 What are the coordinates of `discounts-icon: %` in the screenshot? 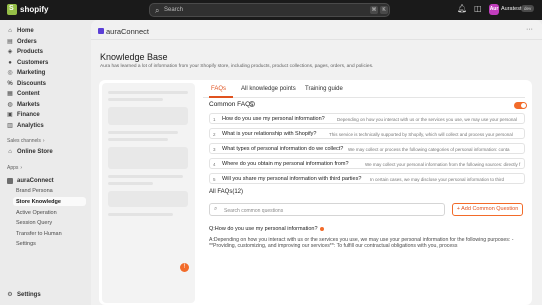 It's located at (10, 84).